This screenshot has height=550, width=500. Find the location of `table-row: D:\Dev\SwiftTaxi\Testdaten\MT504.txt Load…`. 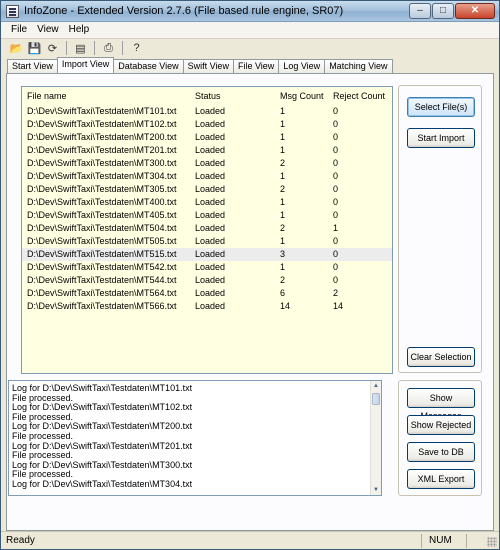

table-row: D:\Dev\SwiftTaxi\Testdaten\MT504.txt Load… is located at coordinates (207, 228).